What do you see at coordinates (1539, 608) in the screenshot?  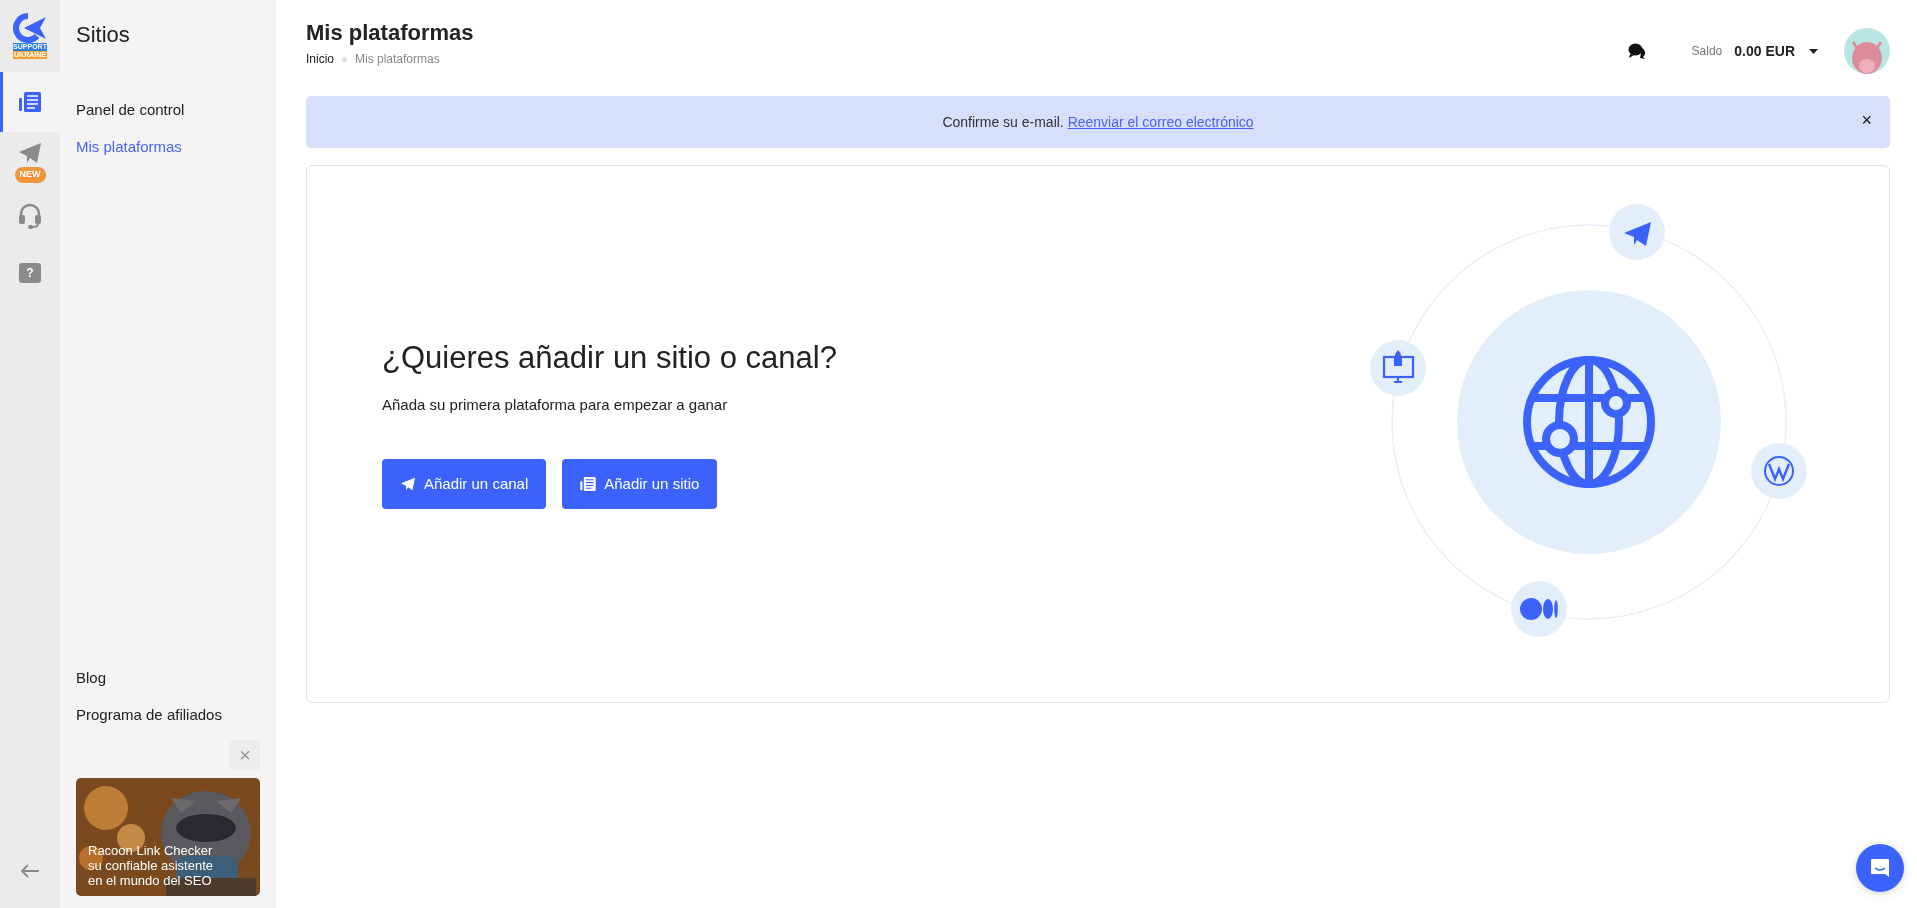 I see `medium-icon` at bounding box center [1539, 608].